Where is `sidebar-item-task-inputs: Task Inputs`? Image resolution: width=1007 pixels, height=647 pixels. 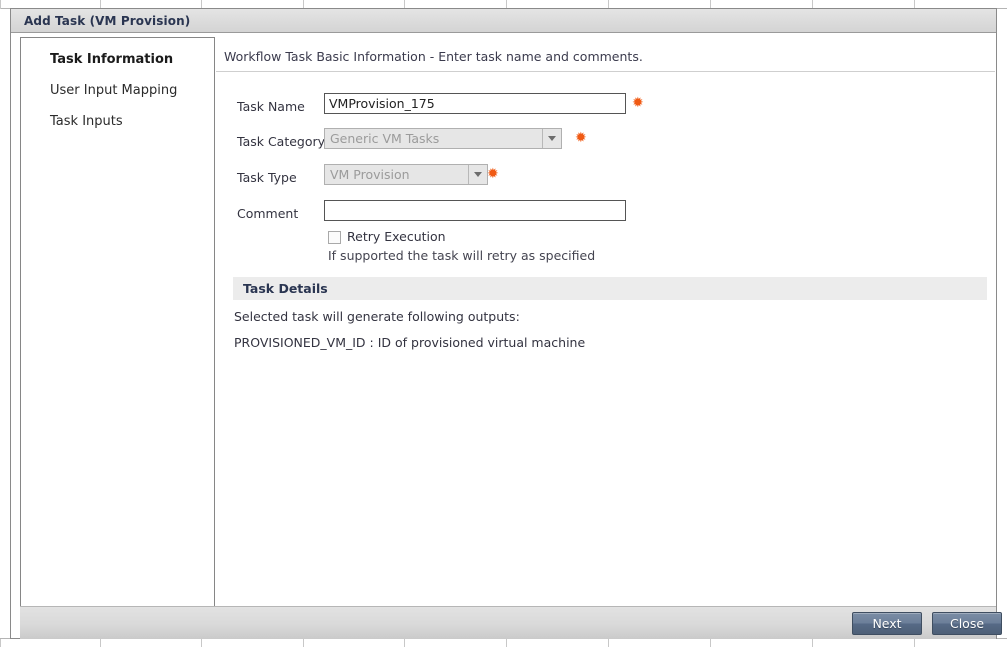 sidebar-item-task-inputs: Task Inputs is located at coordinates (86, 121).